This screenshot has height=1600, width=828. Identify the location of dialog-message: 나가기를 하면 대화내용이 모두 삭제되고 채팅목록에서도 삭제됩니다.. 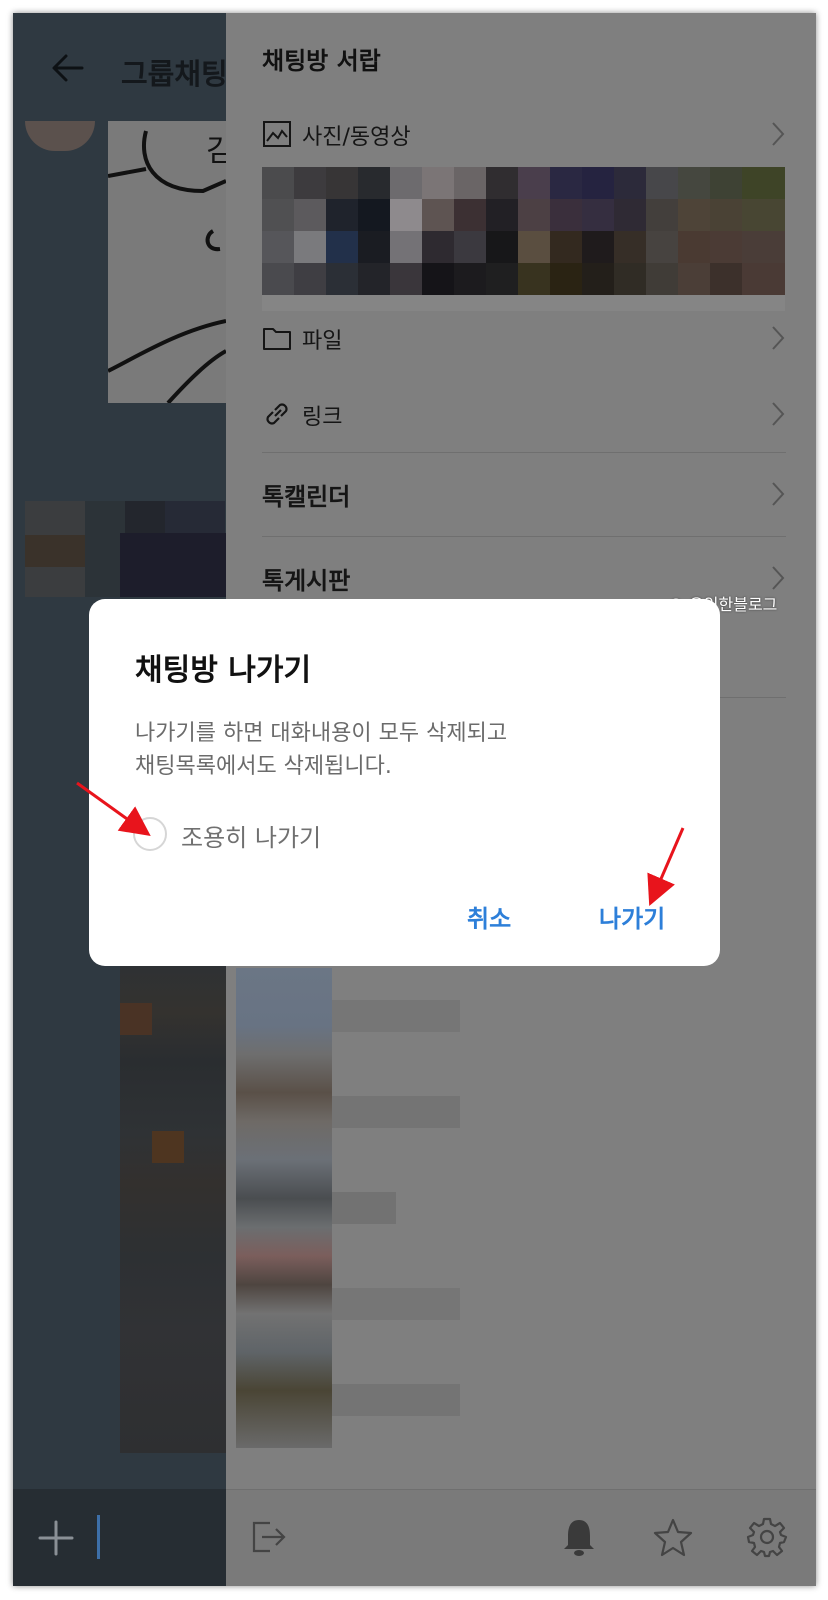
(321, 750).